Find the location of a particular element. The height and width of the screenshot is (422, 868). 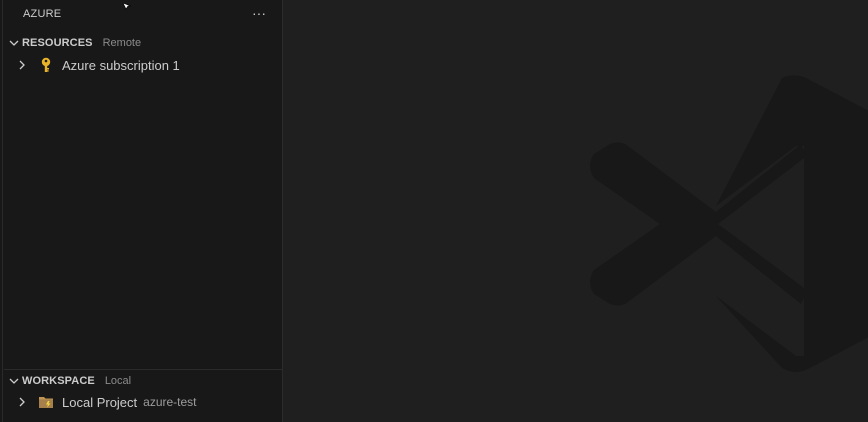

folder-function-icon is located at coordinates (46, 402).